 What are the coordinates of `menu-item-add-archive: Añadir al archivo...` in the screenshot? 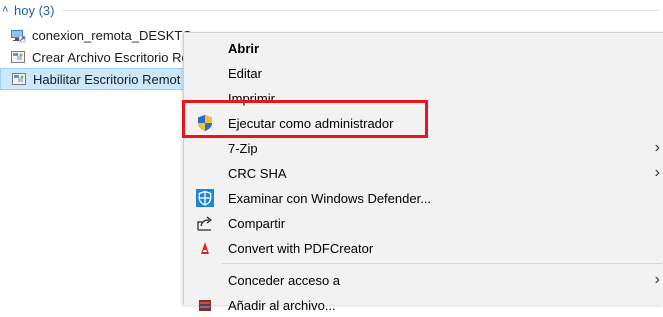 It's located at (423, 305).